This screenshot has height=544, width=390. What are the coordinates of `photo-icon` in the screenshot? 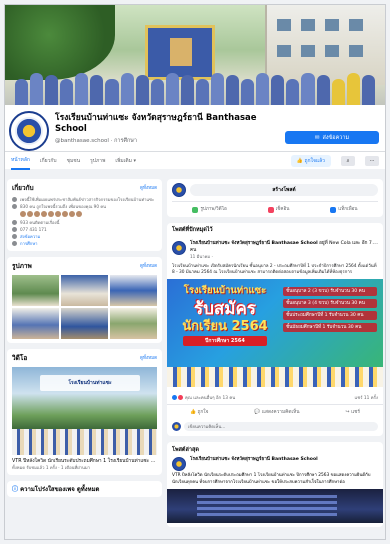 It's located at (195, 209).